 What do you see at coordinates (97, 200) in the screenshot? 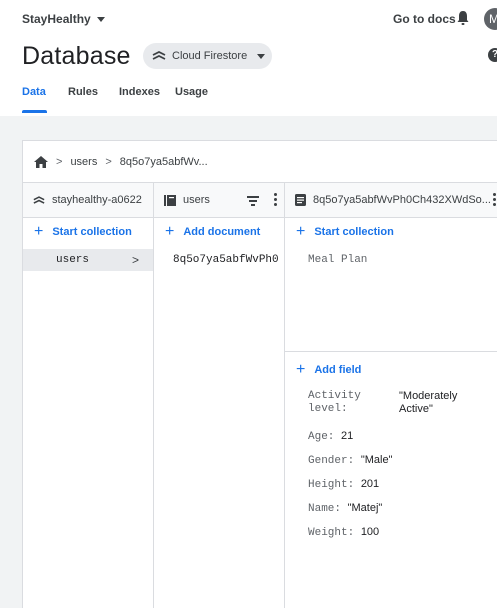
I see `project-id: stayhealthy-a0622` at bounding box center [97, 200].